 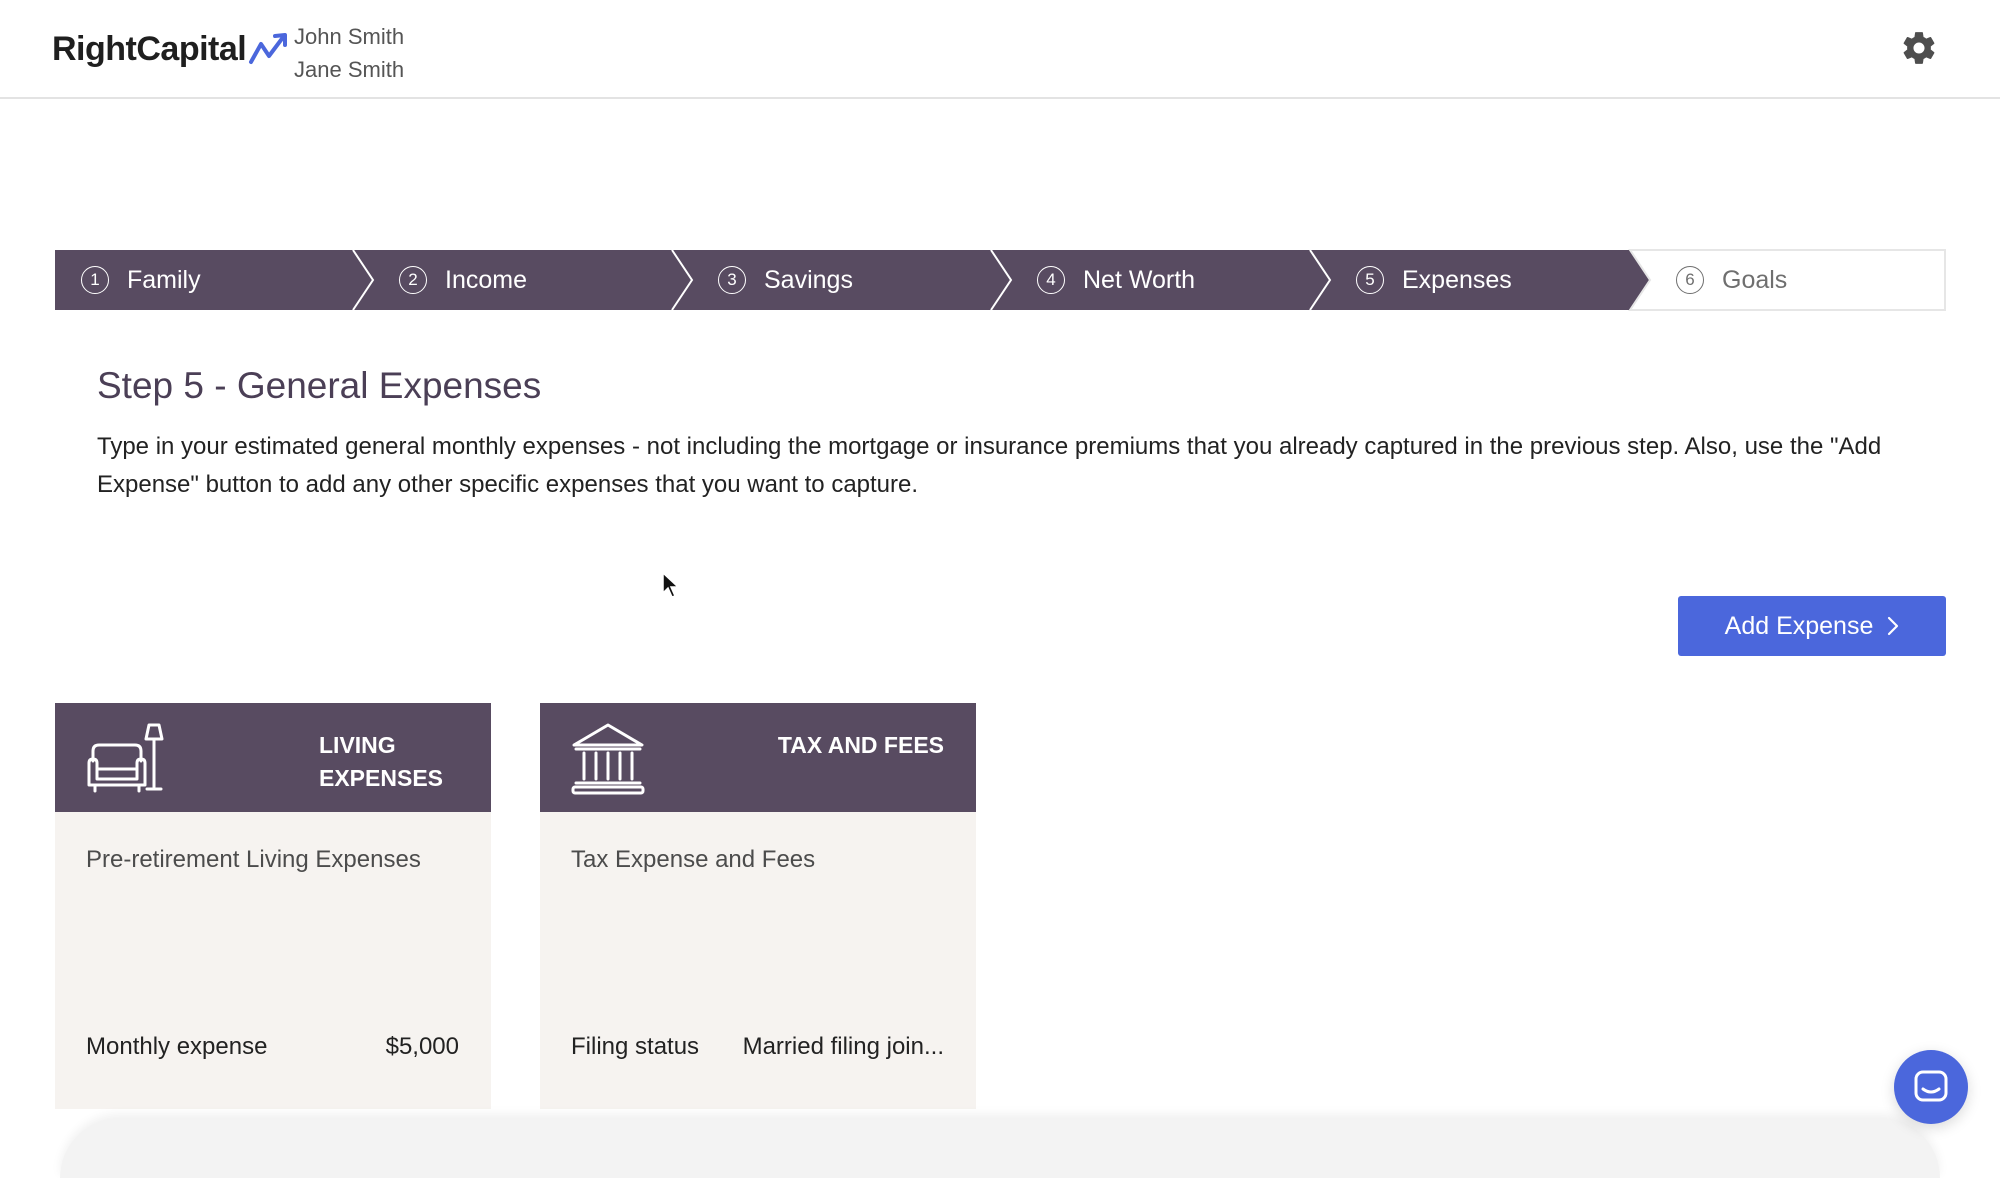 I want to click on add-expense-button: Add Expense, so click(x=1812, y=626).